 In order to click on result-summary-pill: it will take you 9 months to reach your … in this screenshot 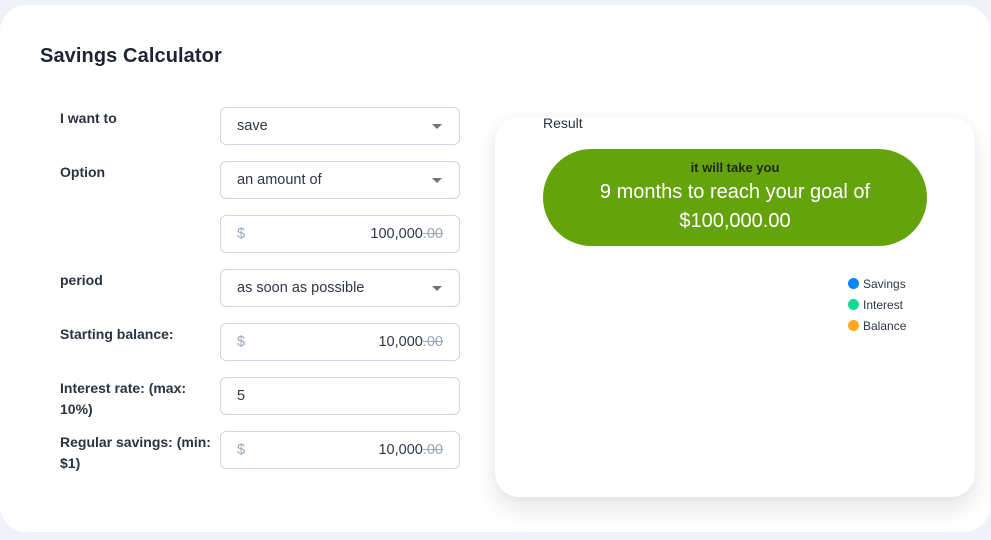, I will do `click(735, 197)`.